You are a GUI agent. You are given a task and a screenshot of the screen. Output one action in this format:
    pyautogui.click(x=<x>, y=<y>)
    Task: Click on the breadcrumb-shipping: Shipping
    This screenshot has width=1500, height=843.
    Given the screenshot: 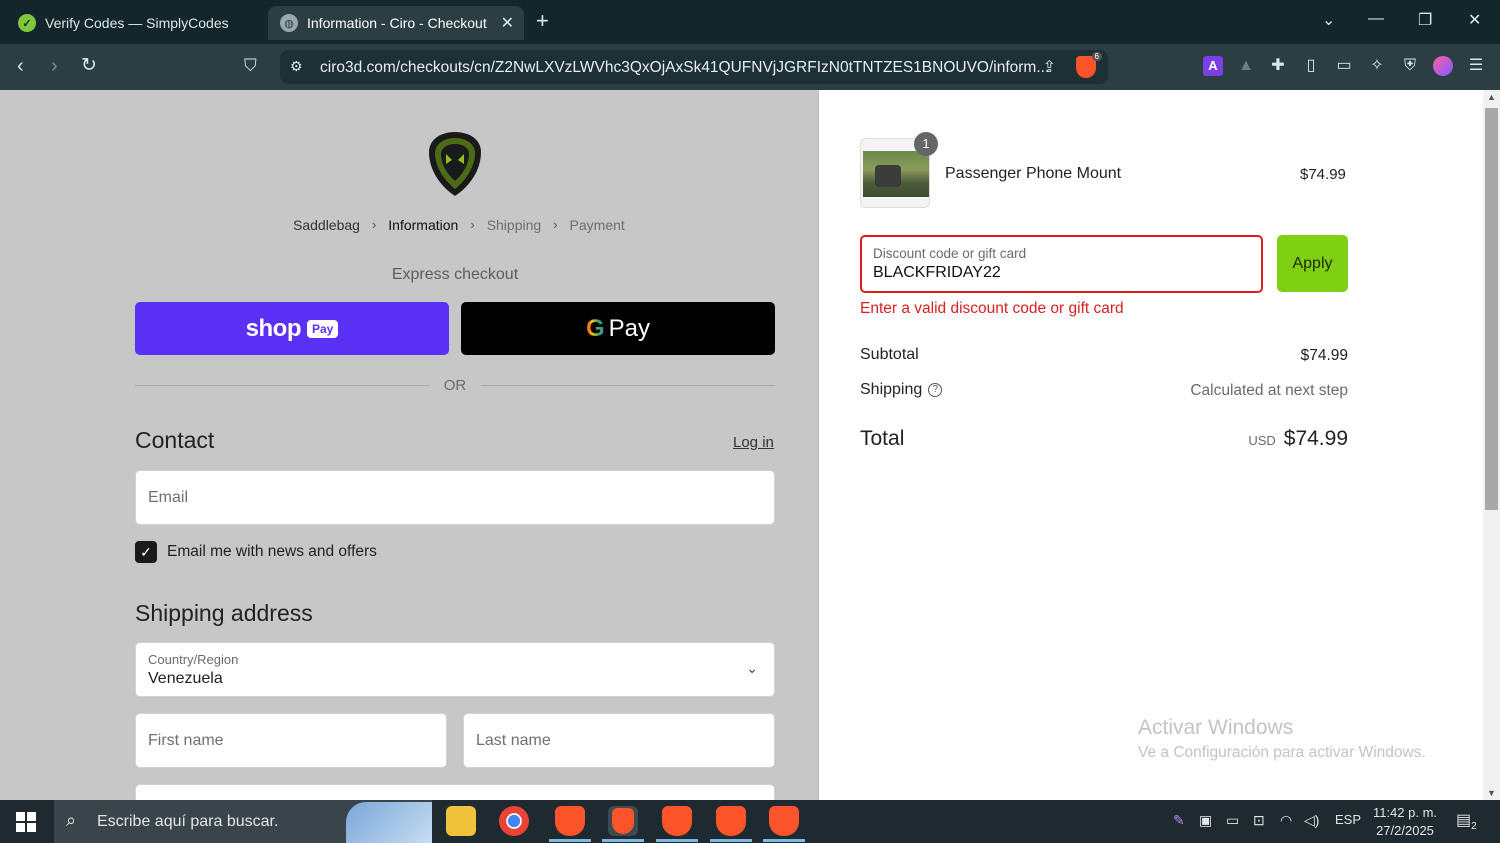 What is the action you would take?
    pyautogui.click(x=514, y=225)
    